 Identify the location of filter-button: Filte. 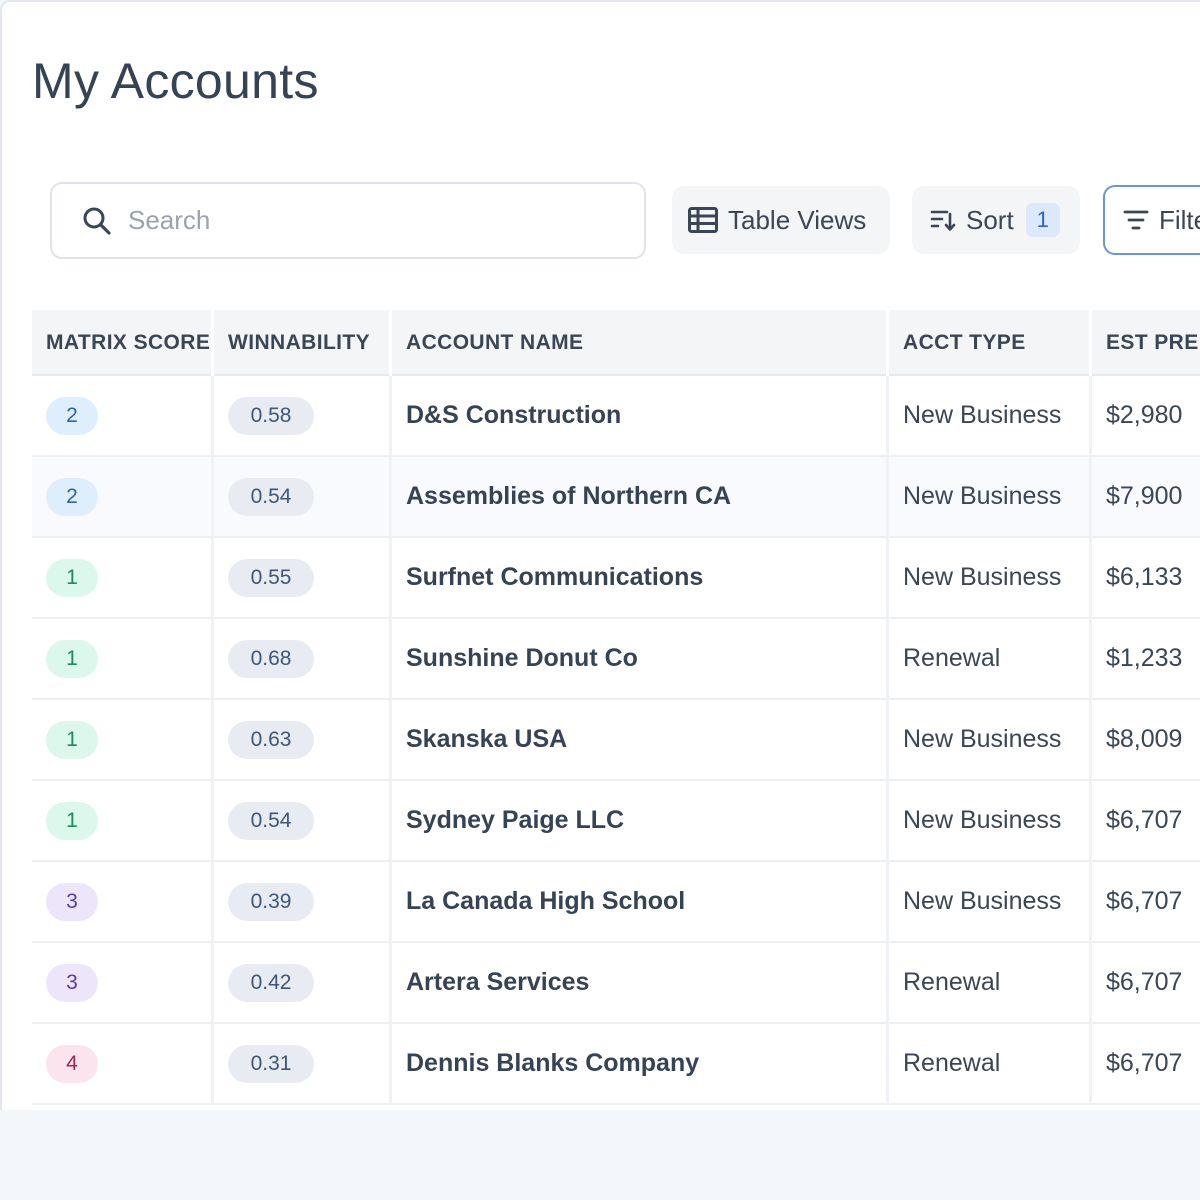
(1151, 220).